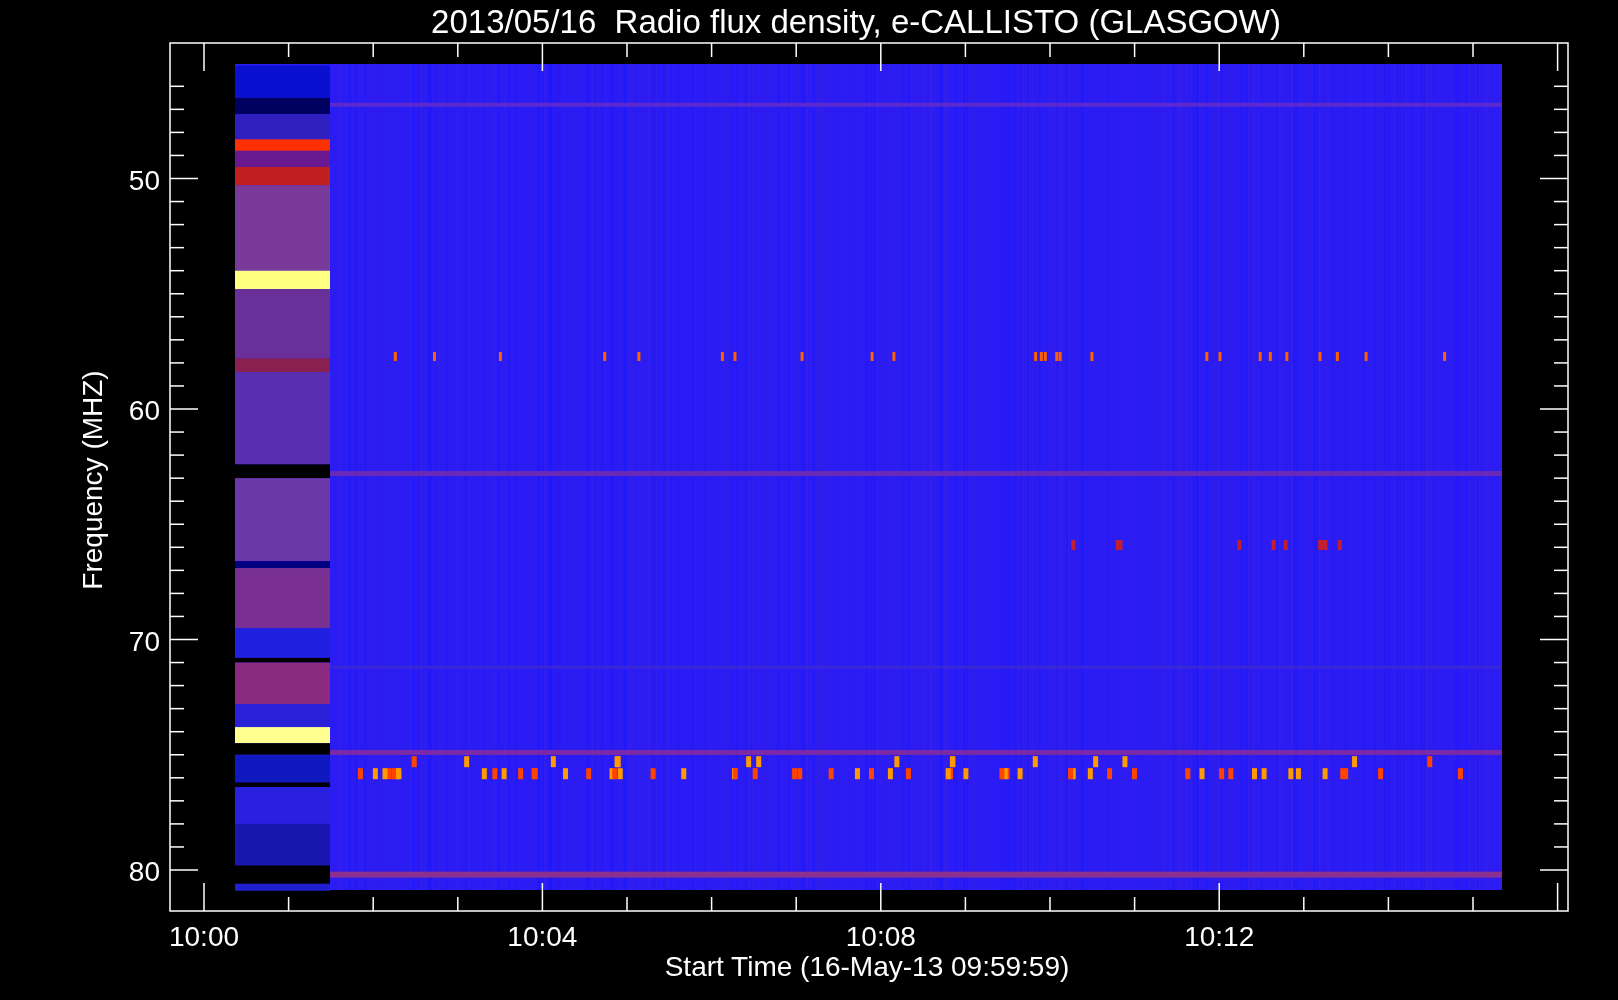 The height and width of the screenshot is (1000, 1618). I want to click on y-tick-label: 60, so click(144, 410).